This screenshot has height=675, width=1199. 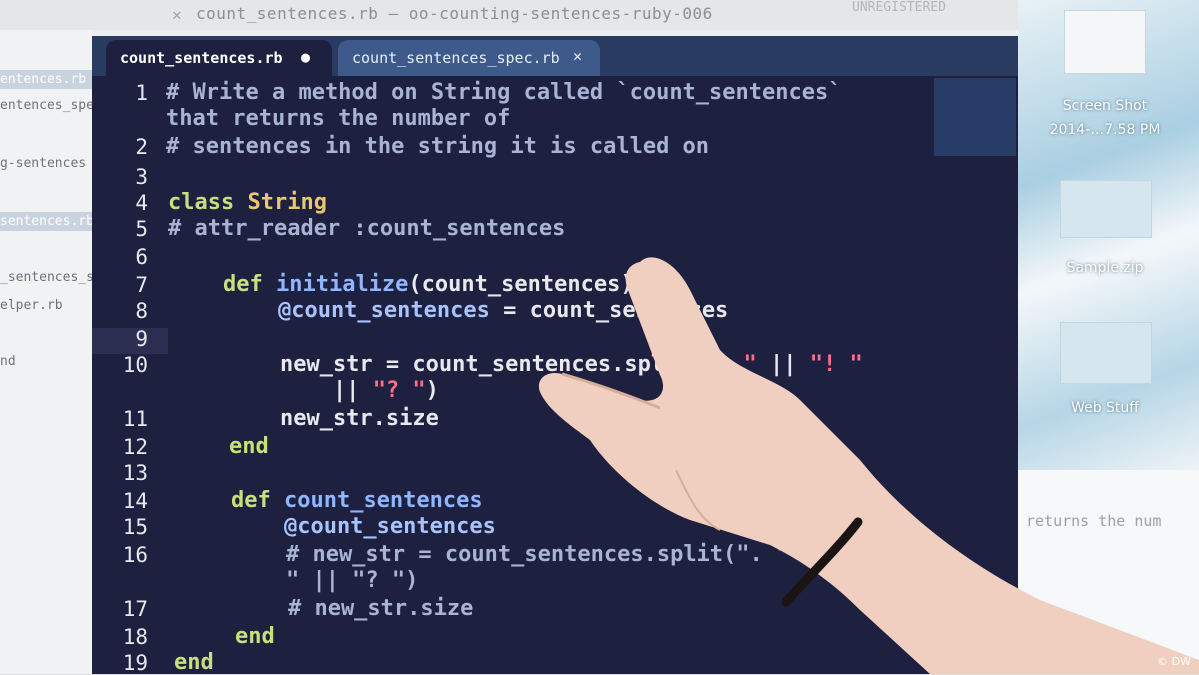 I want to click on line-number: 11, so click(x=135, y=419).